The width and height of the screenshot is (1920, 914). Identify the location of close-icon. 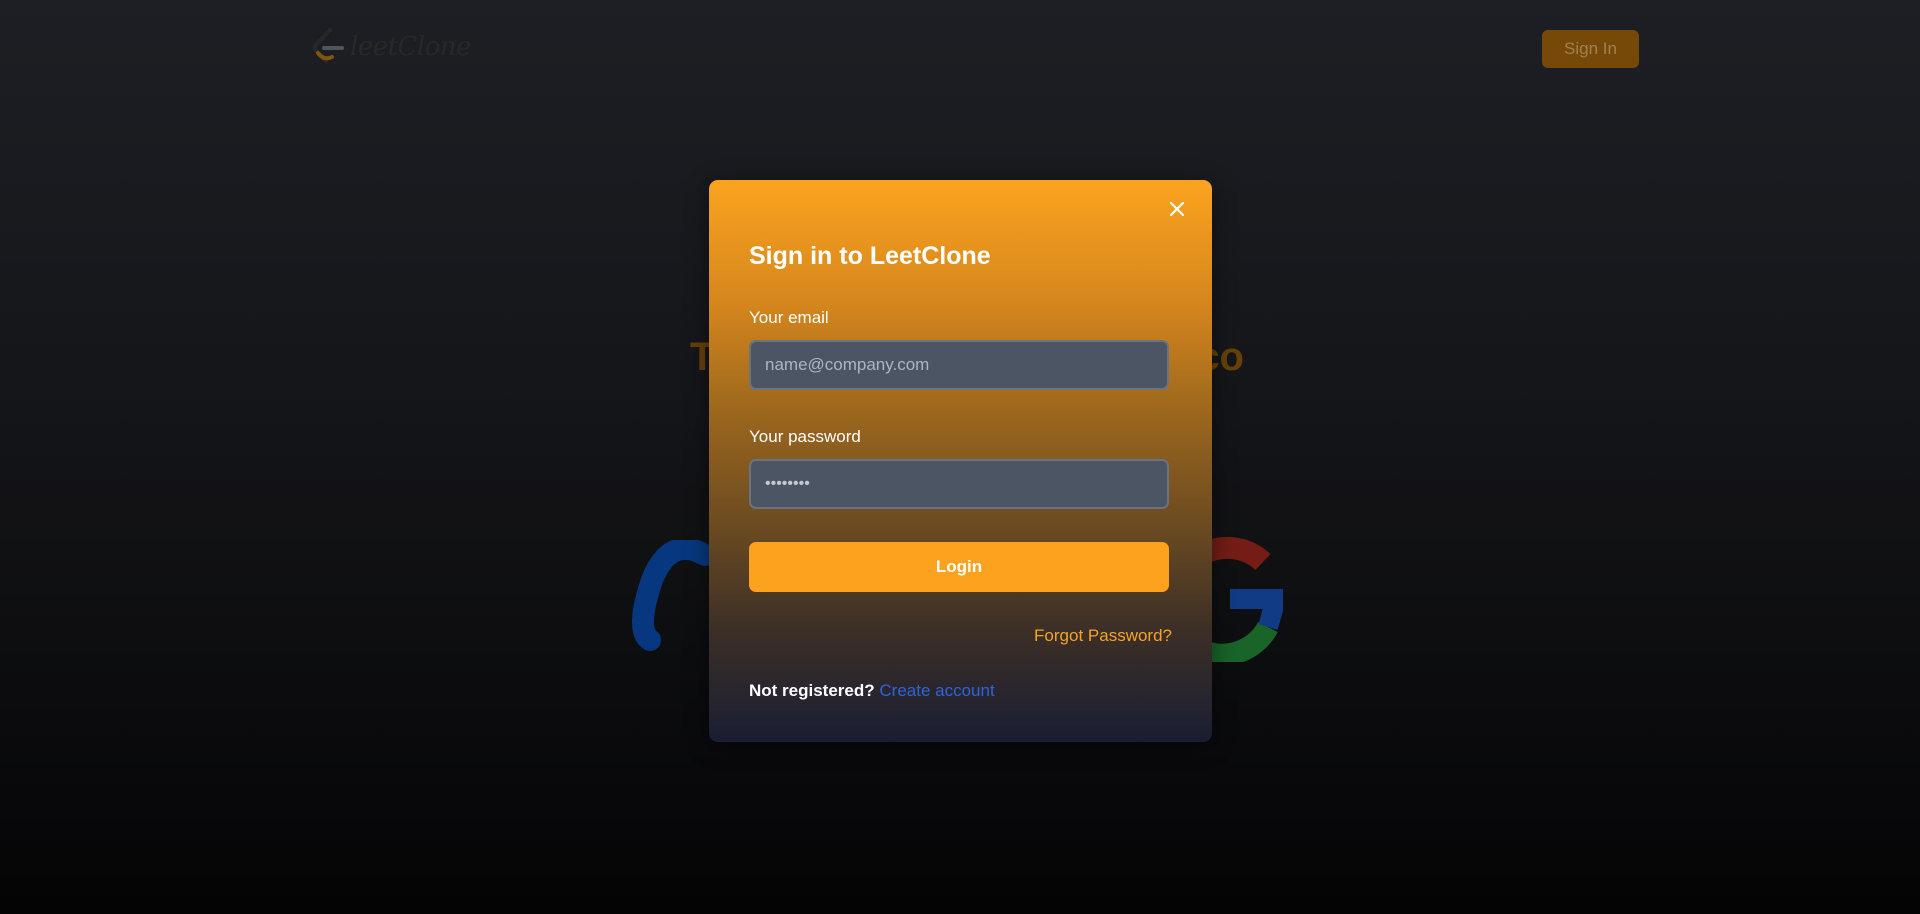
(1177, 211).